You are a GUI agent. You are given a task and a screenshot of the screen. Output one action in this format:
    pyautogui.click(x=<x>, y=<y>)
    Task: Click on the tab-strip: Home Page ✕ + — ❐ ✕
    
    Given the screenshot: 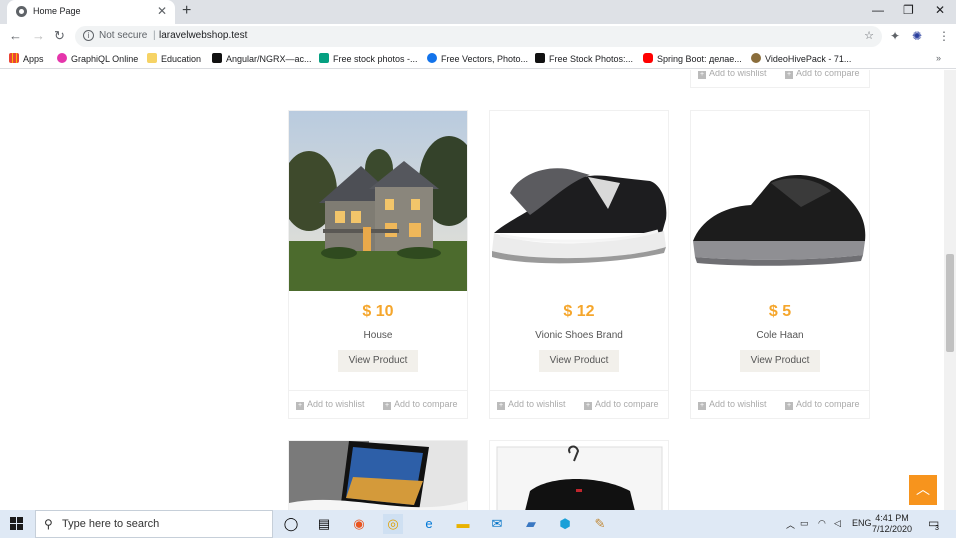 What is the action you would take?
    pyautogui.click(x=478, y=12)
    